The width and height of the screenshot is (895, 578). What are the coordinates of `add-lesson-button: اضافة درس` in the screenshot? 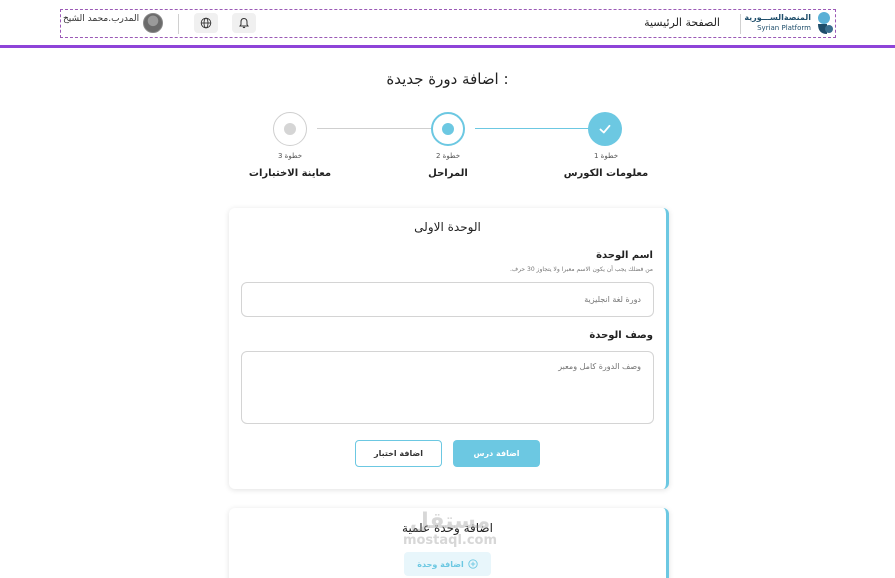 It's located at (496, 453).